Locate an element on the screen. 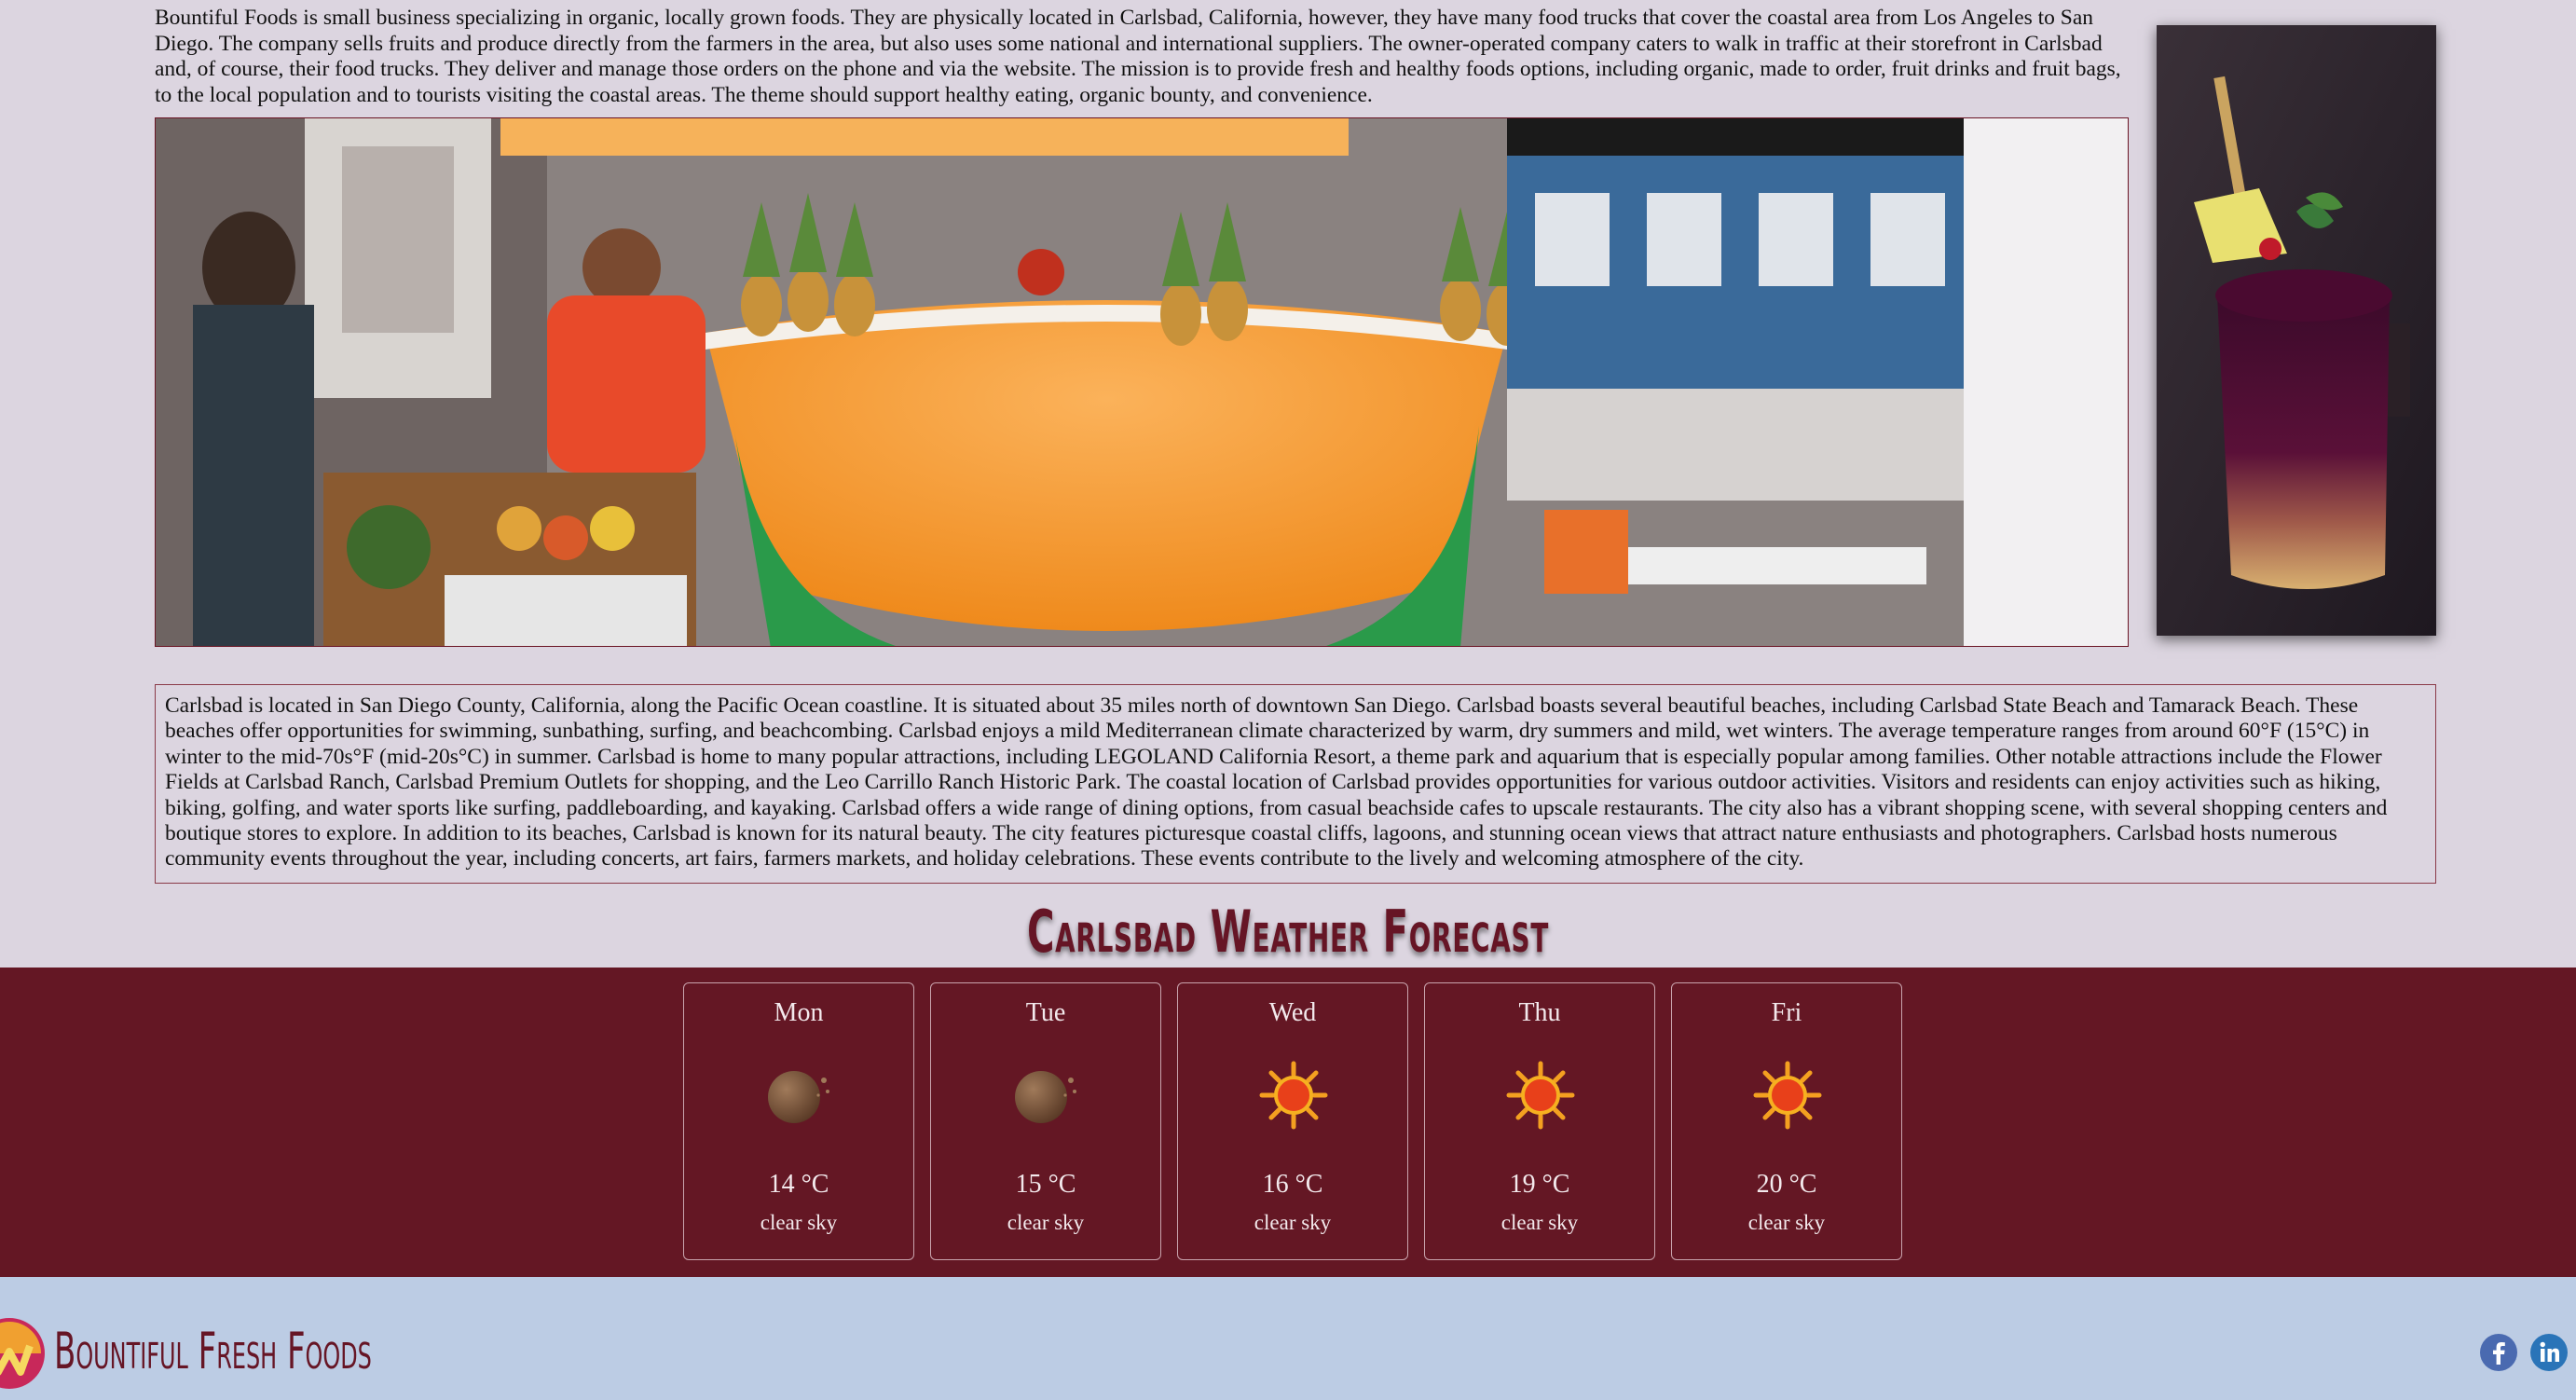 The height and width of the screenshot is (1400, 2576). forecast-title: Carlsbad Weather Forecast is located at coordinates (1288, 932).